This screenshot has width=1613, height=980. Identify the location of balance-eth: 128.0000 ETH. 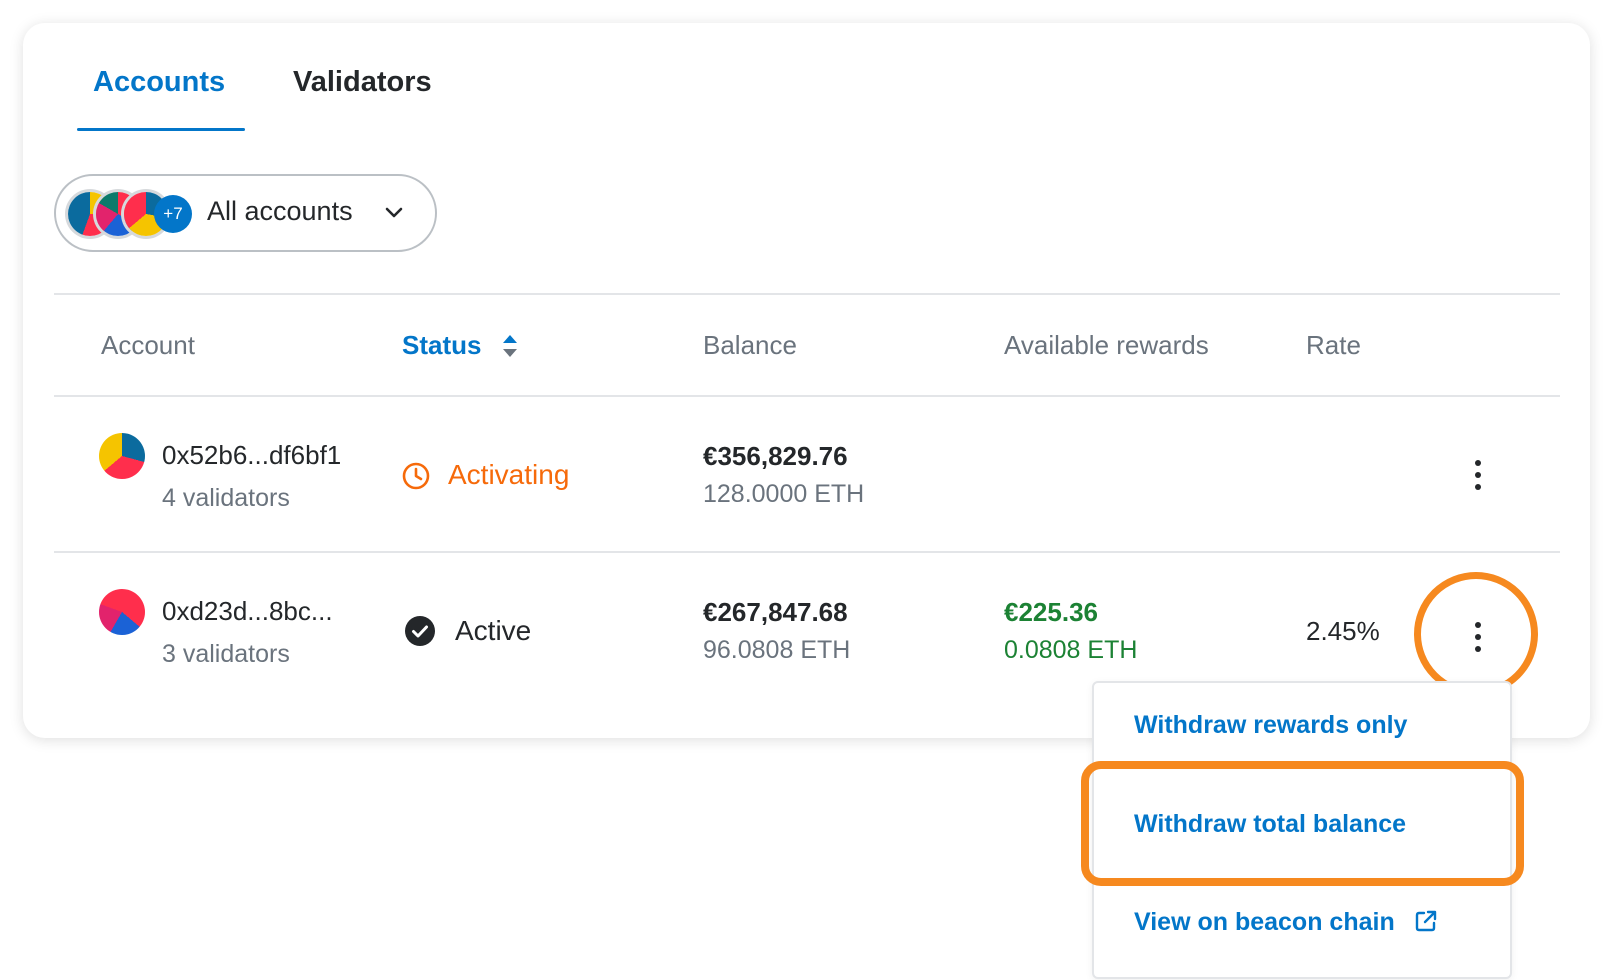
(784, 494).